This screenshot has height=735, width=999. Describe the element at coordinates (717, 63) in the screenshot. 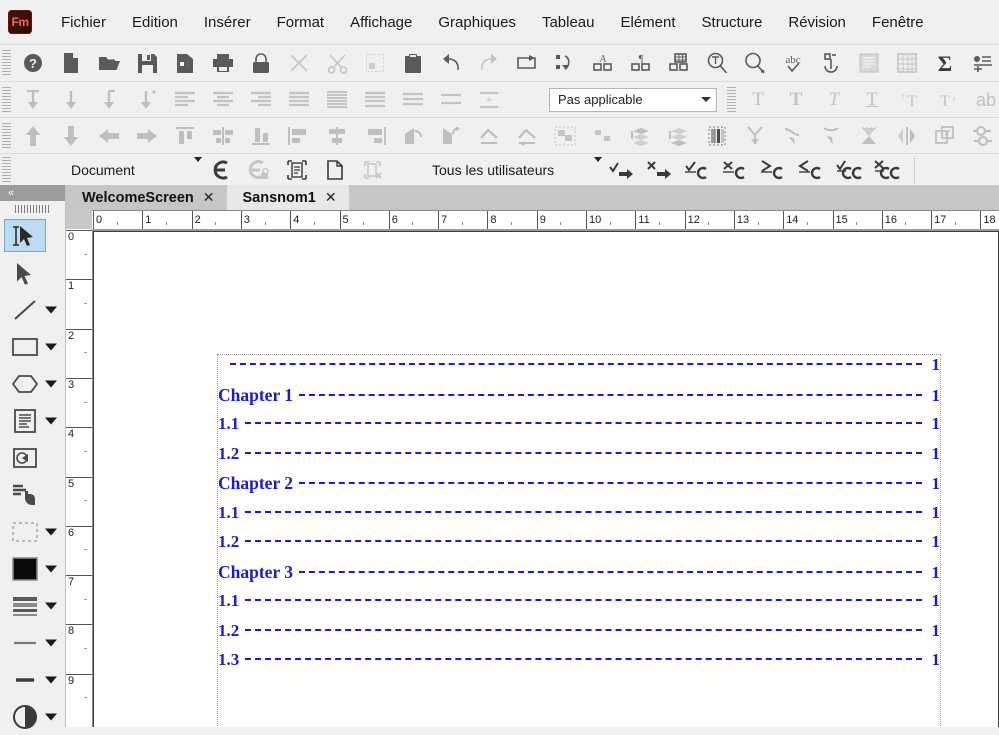

I see `find-icon` at that location.